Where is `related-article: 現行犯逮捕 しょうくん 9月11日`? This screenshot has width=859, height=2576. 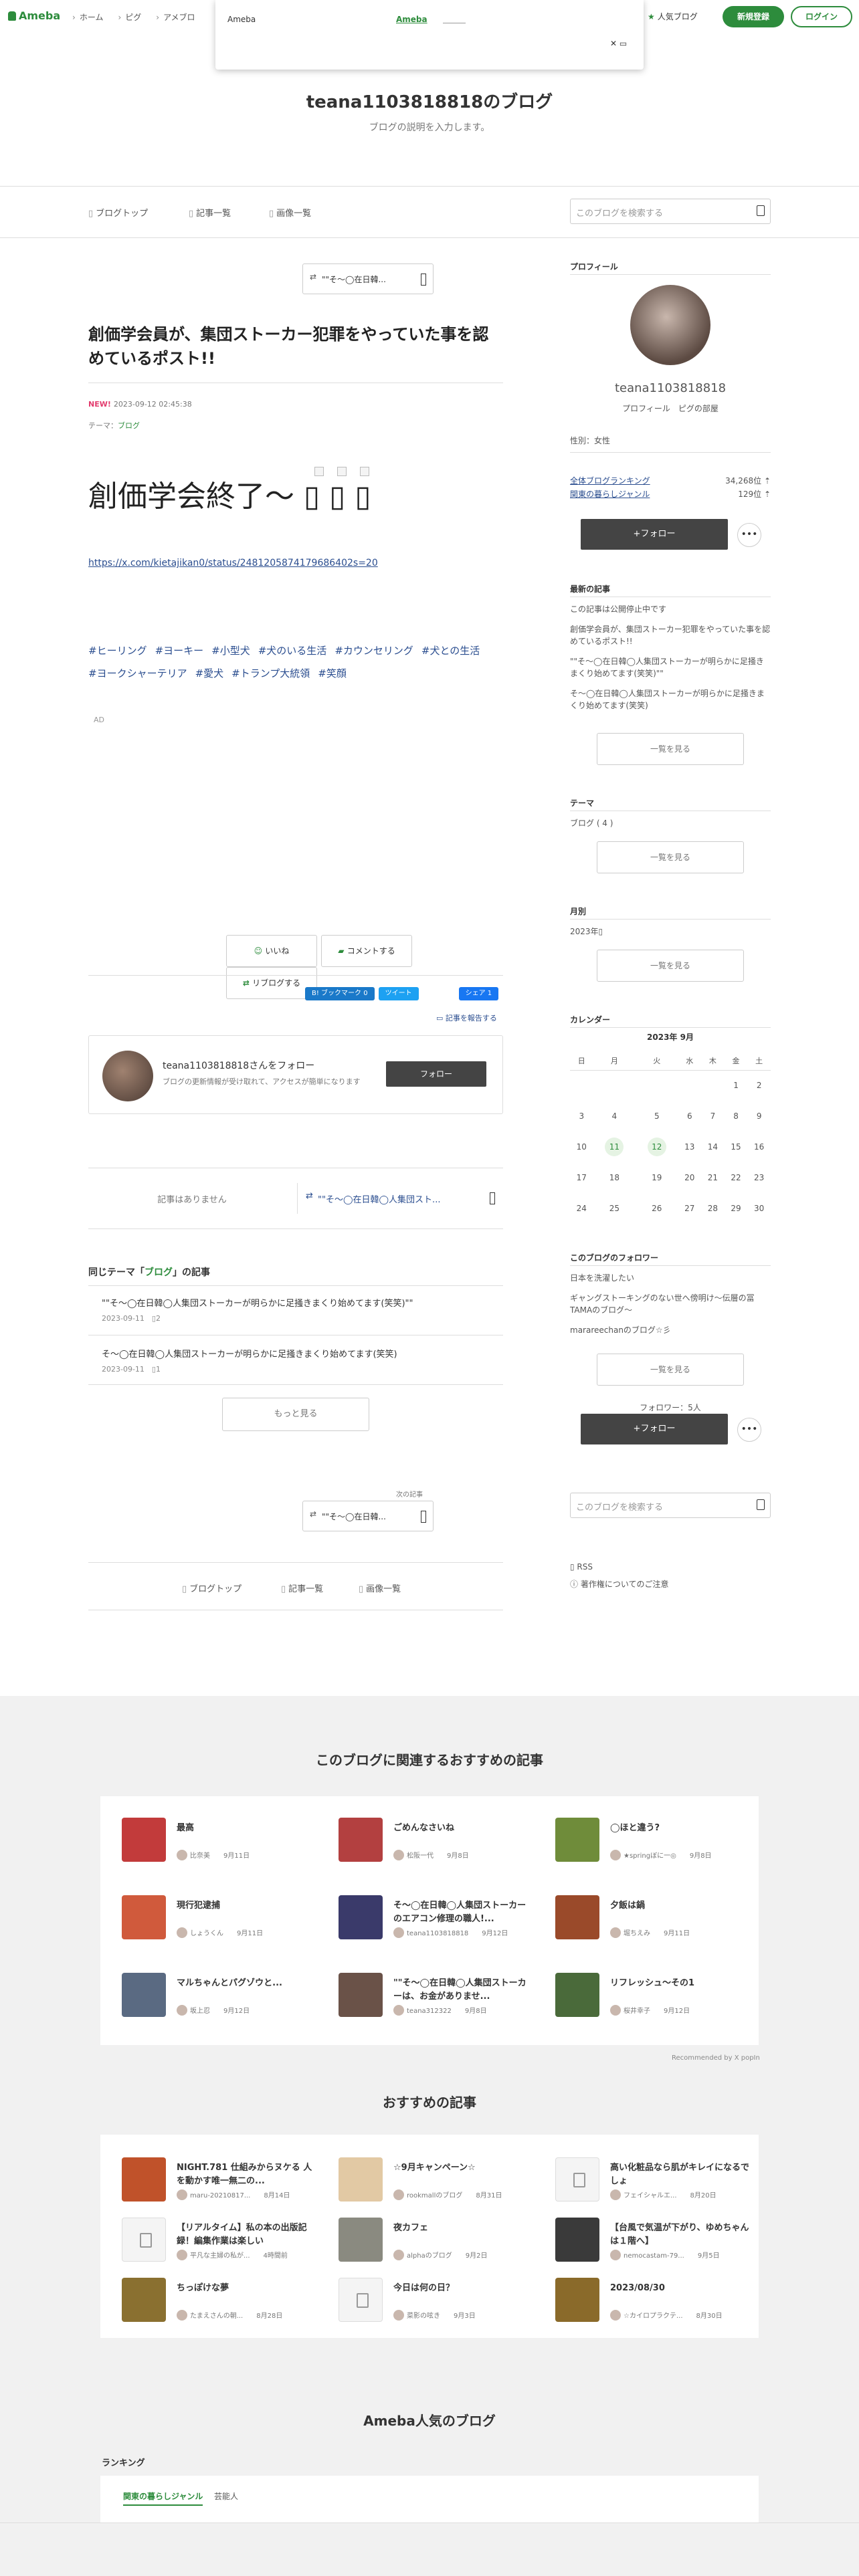
related-article: 現行犯逮捕 しょうくん 9月11日 is located at coordinates (222, 1920).